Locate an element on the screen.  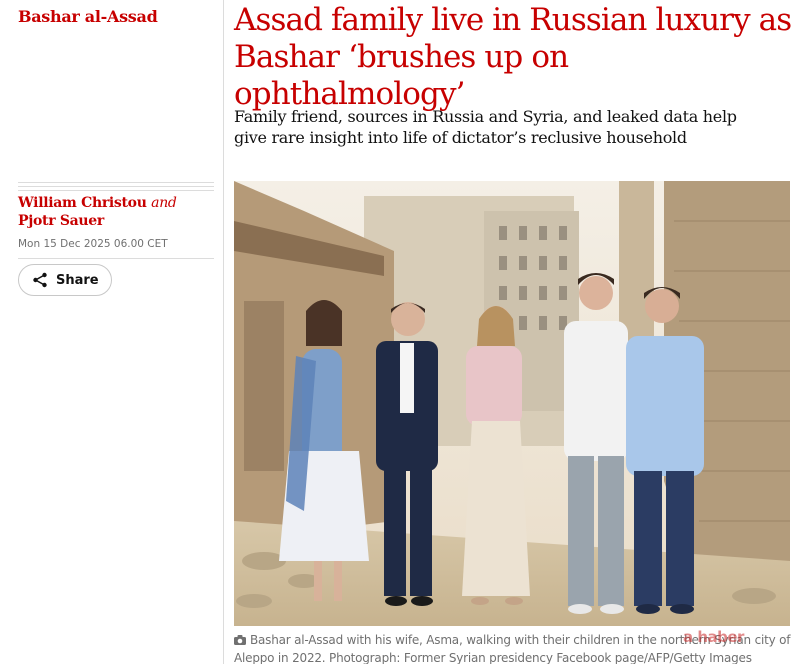
share-button: Share is located at coordinates (65, 280).